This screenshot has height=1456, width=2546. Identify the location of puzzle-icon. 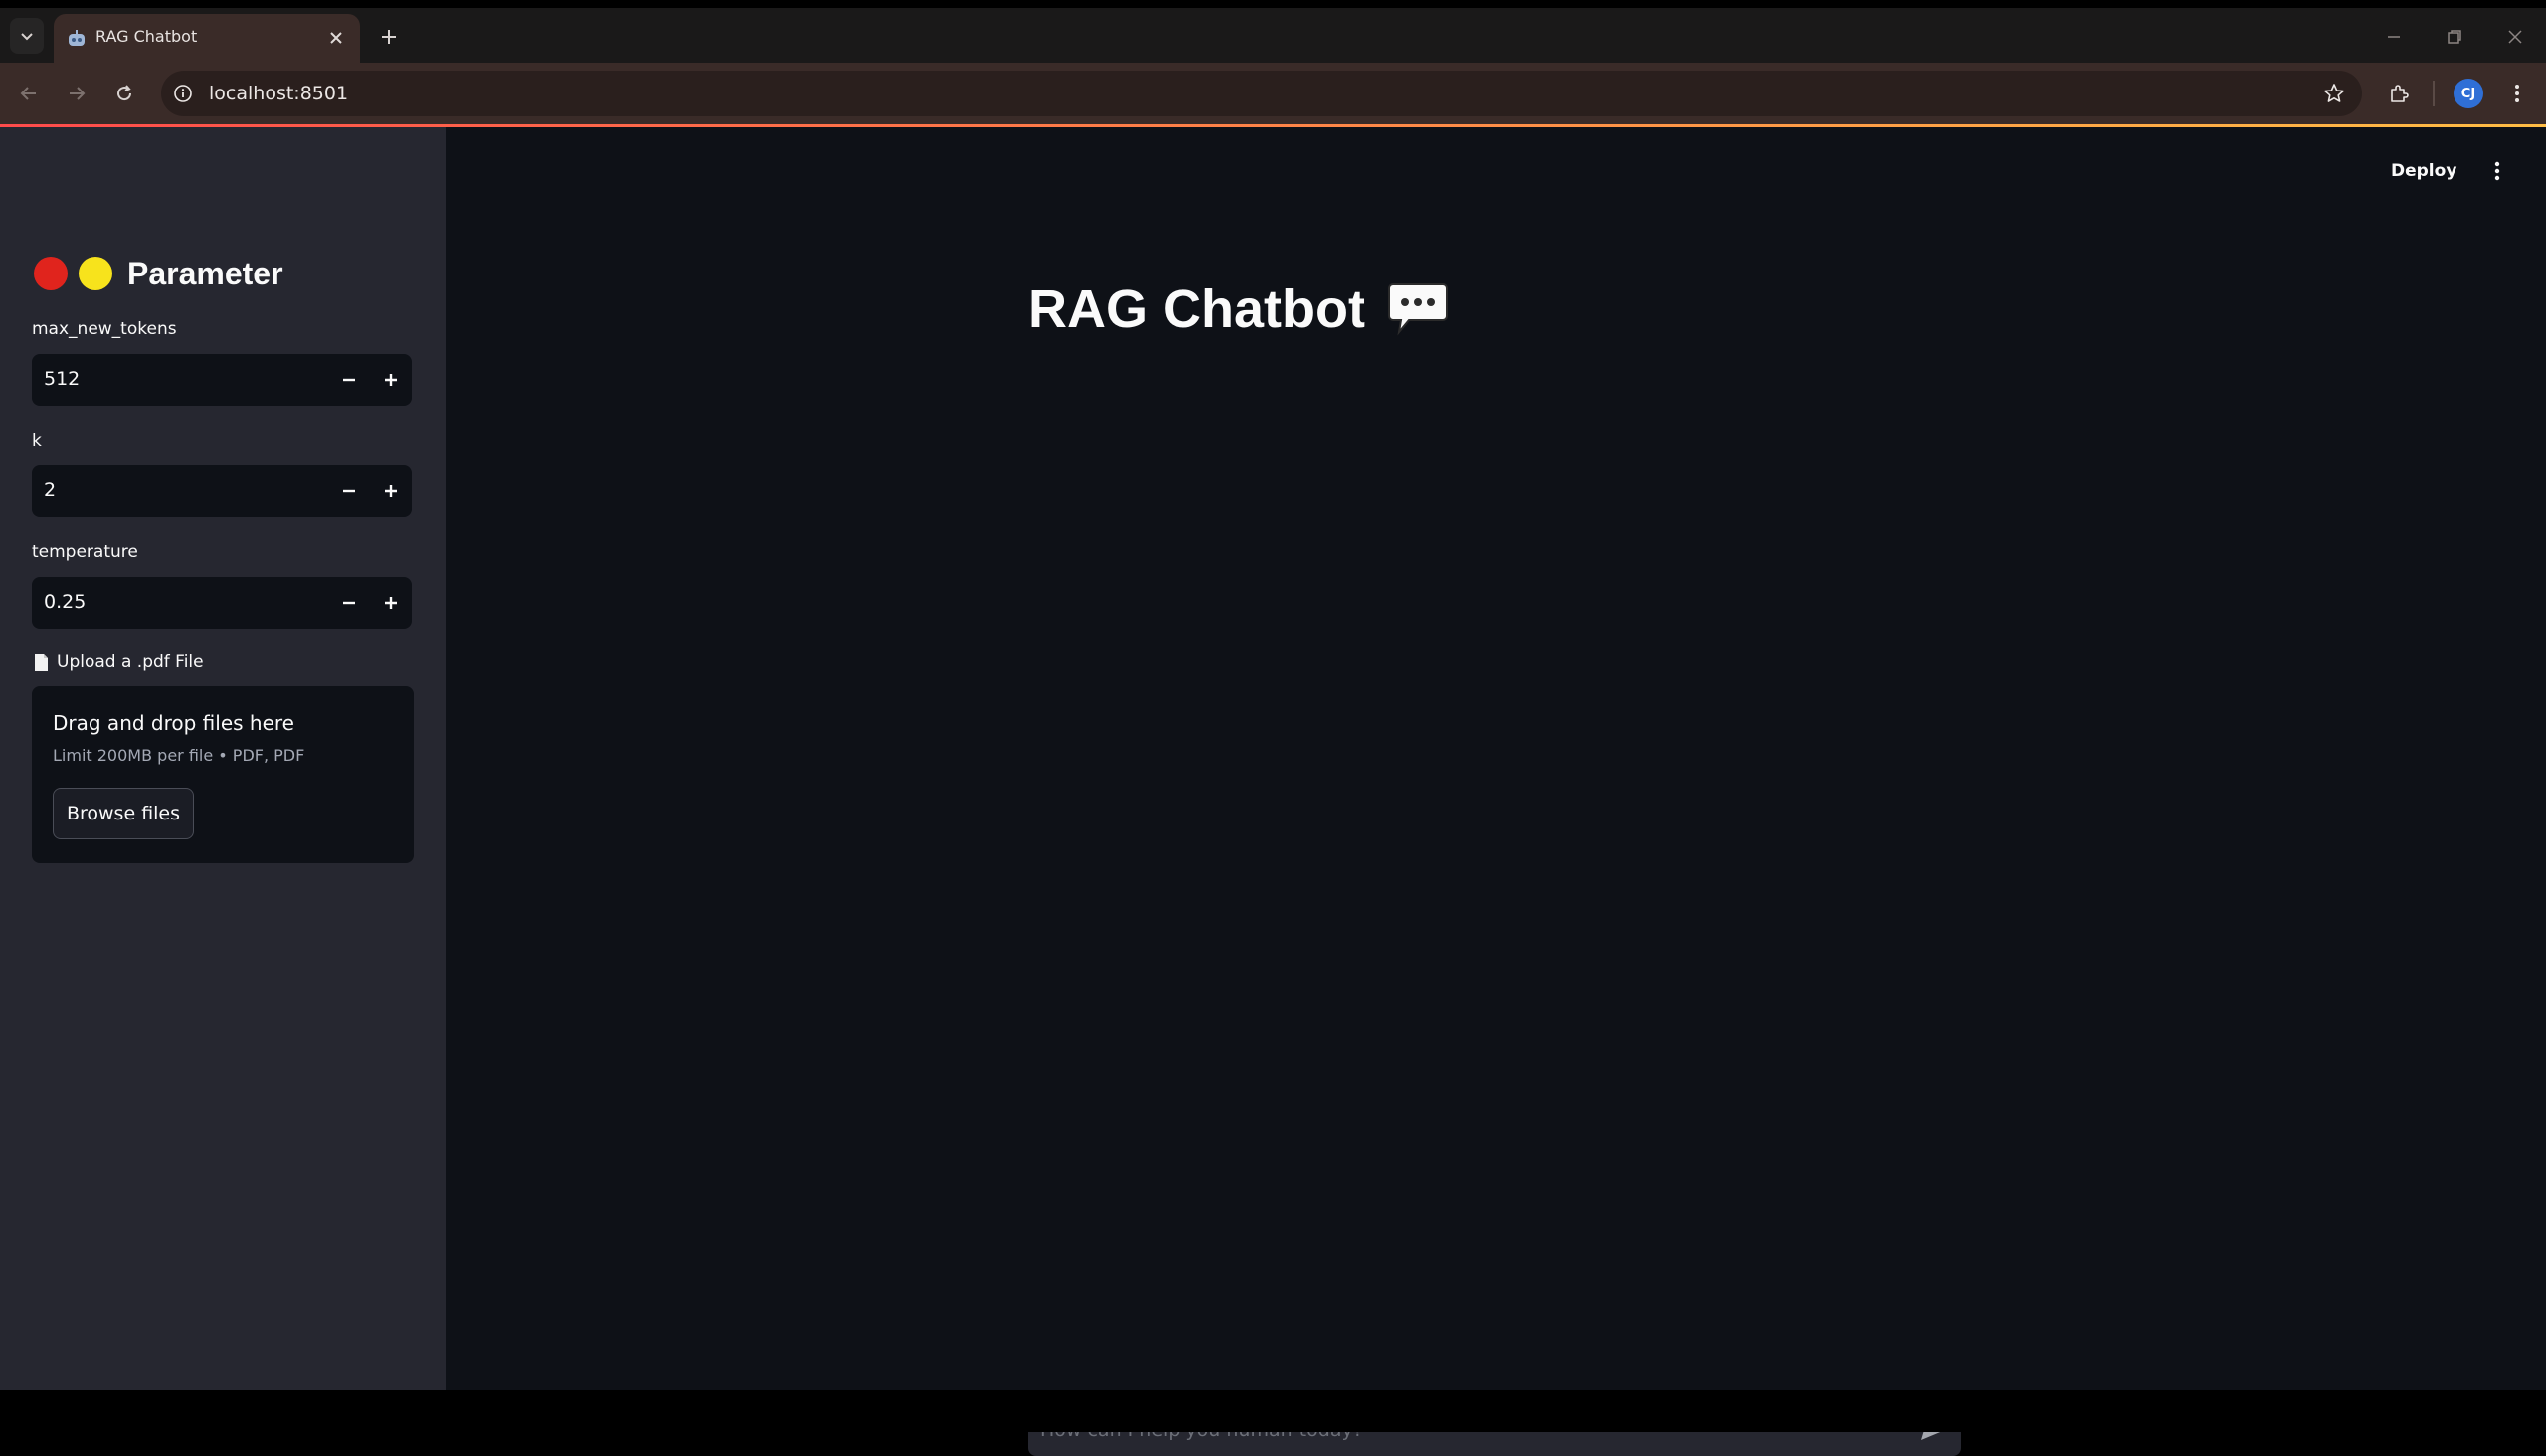
(2400, 93).